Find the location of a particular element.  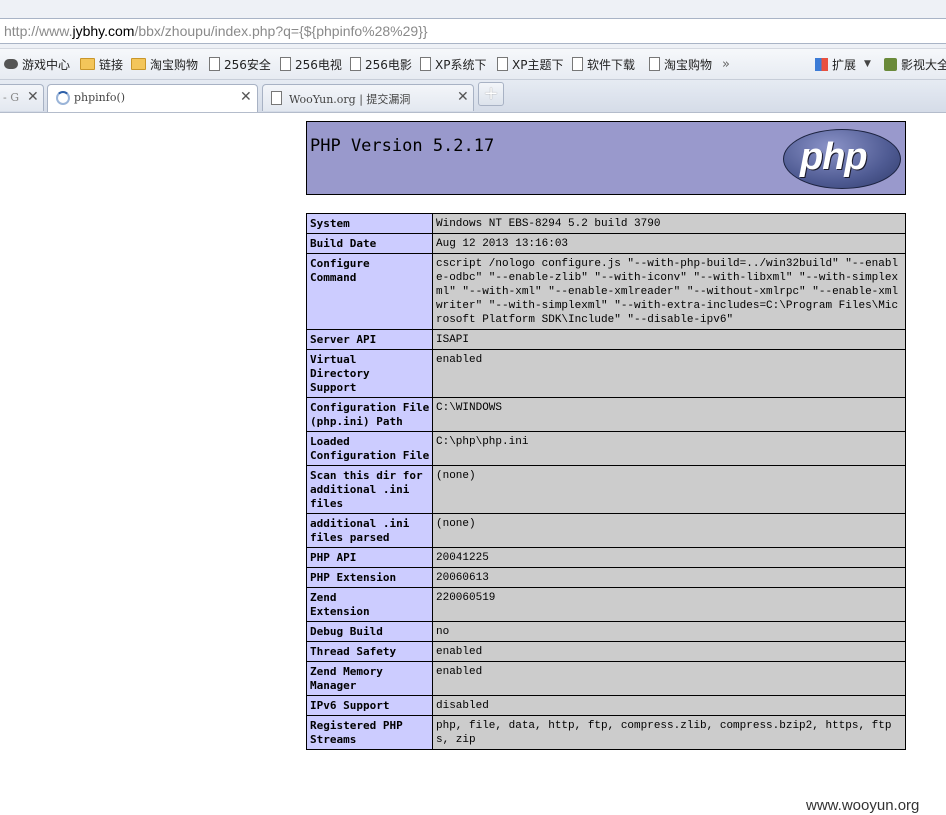

info-key: IPv6 Support is located at coordinates (369, 705).